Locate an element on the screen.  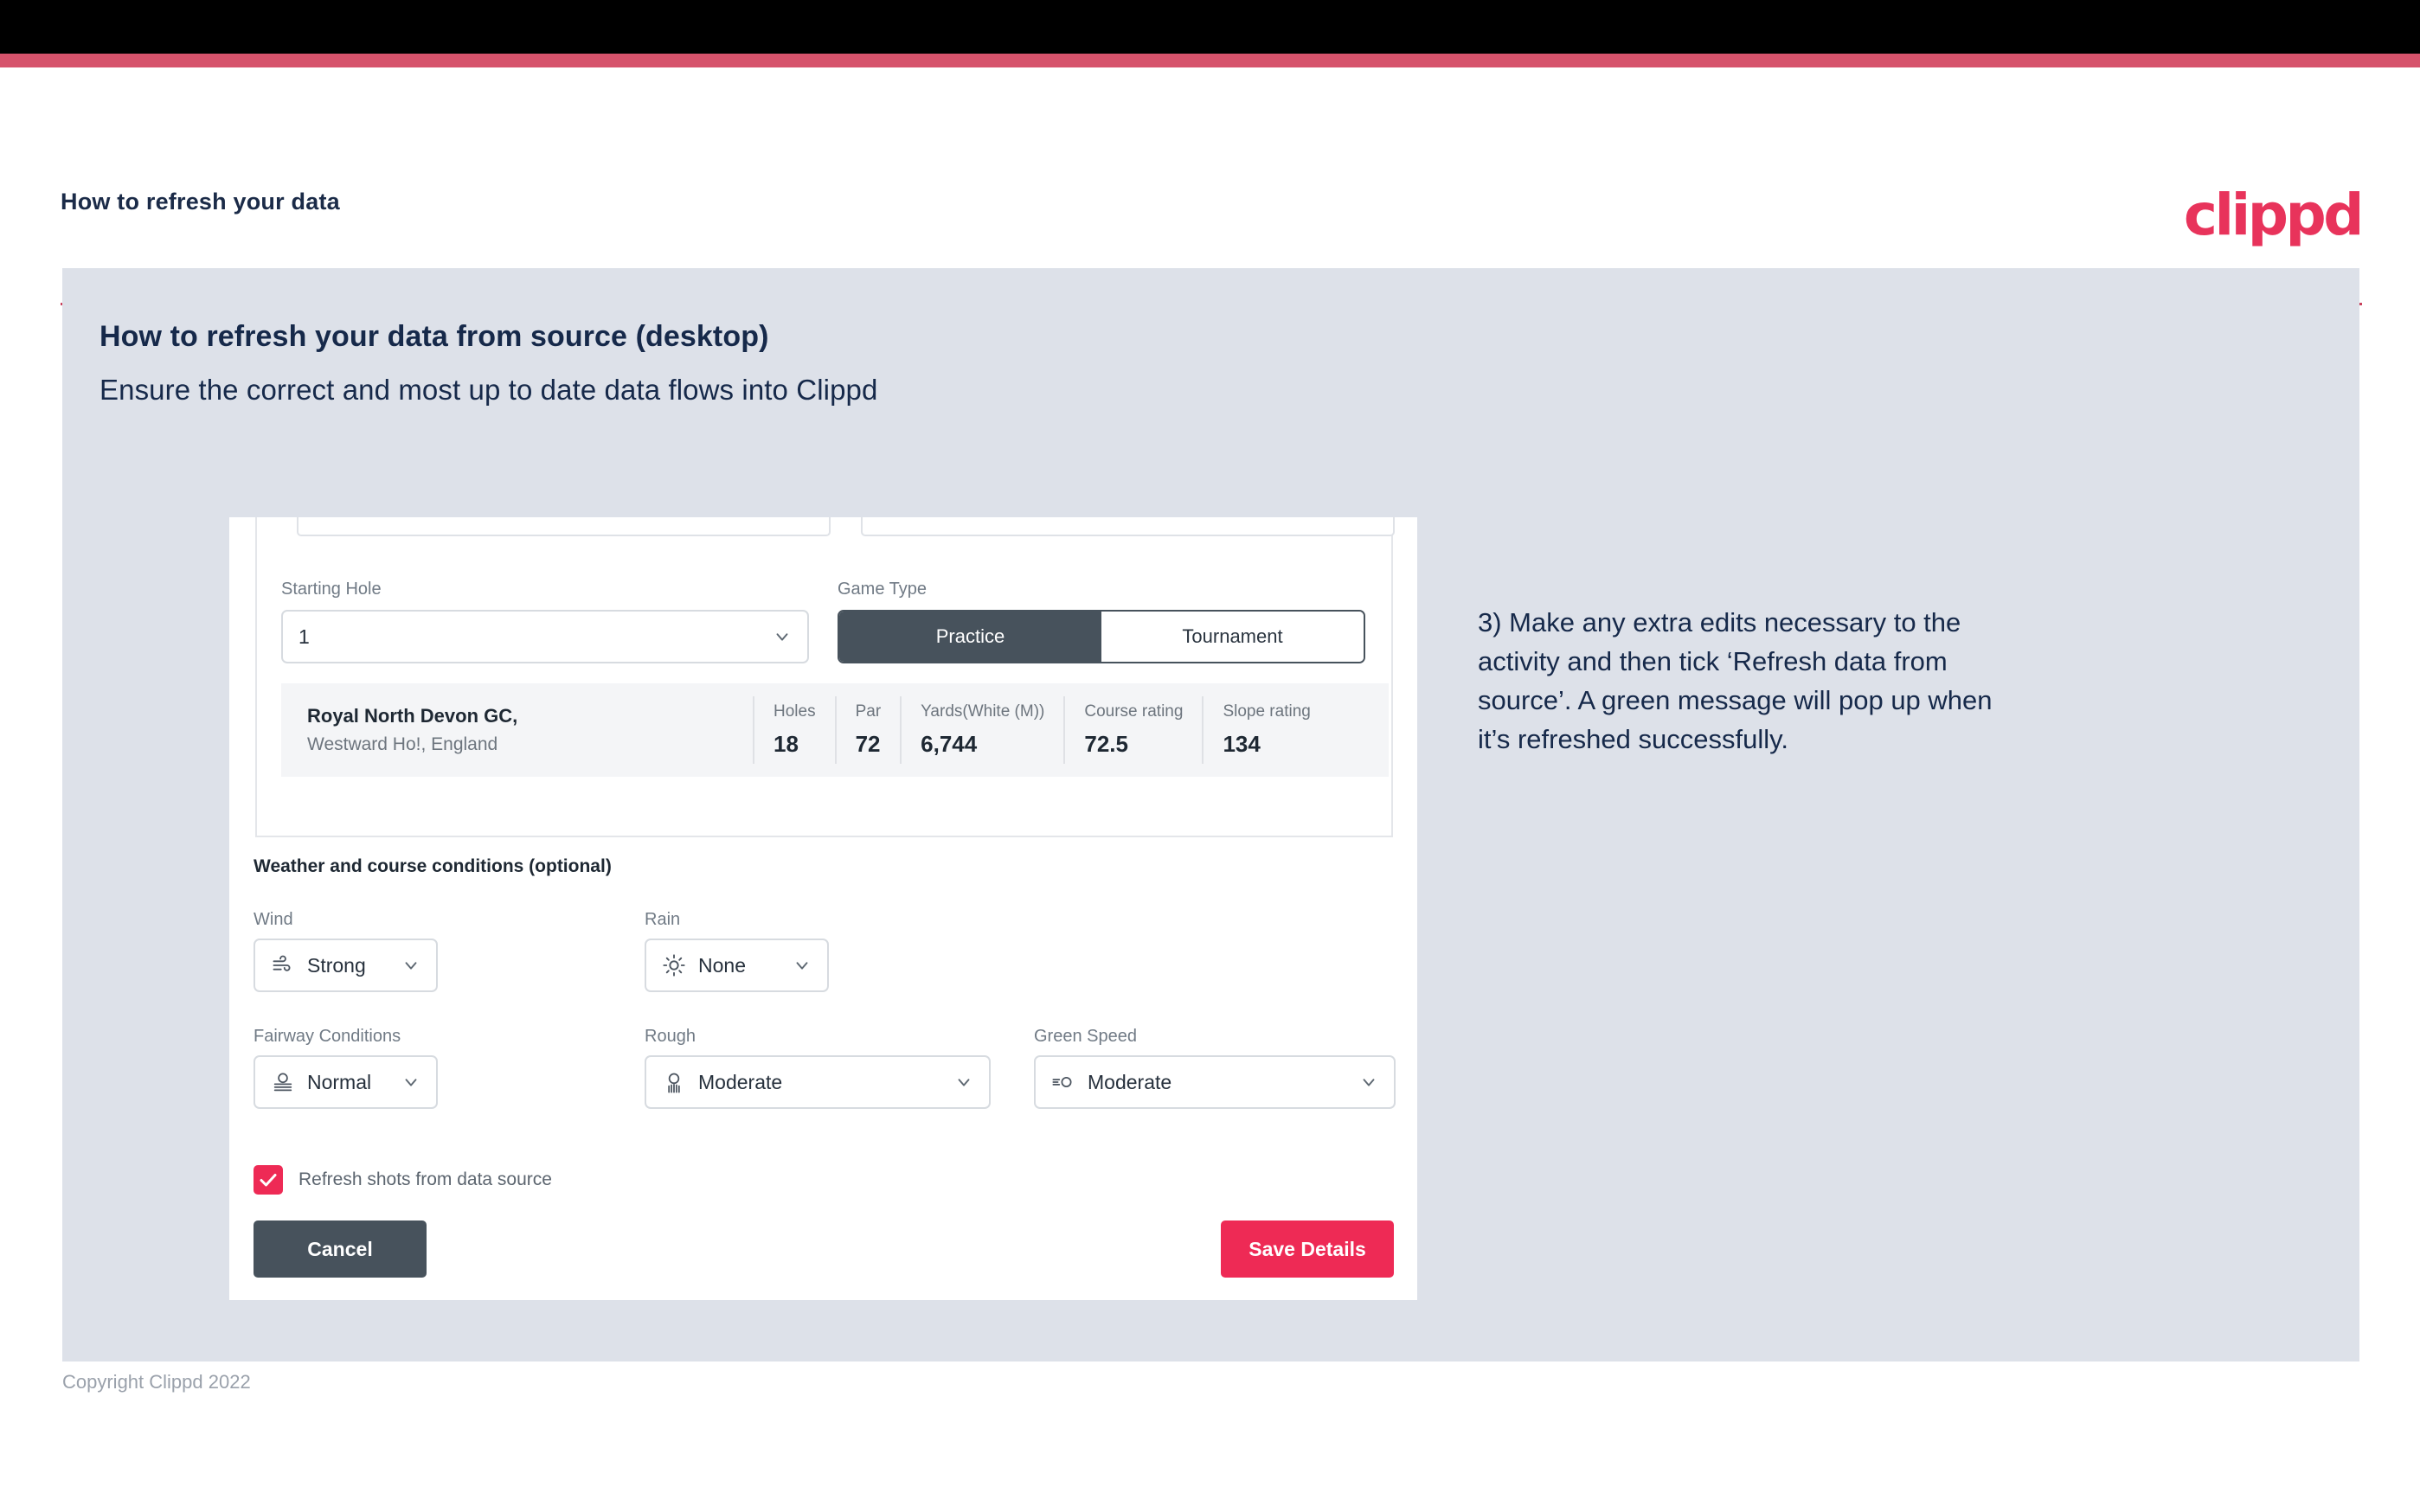
stat-value: 18 is located at coordinates (786, 744).